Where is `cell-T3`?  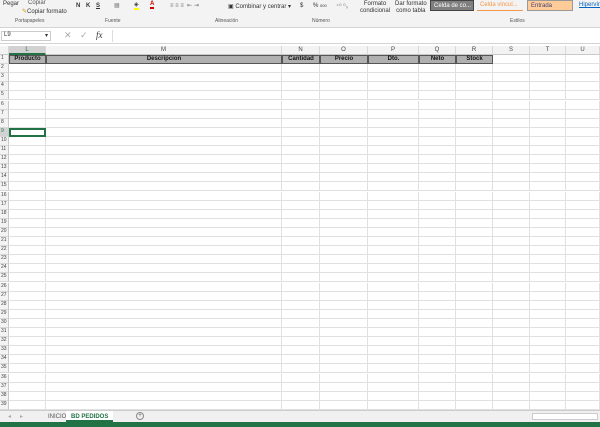 cell-T3 is located at coordinates (548, 78).